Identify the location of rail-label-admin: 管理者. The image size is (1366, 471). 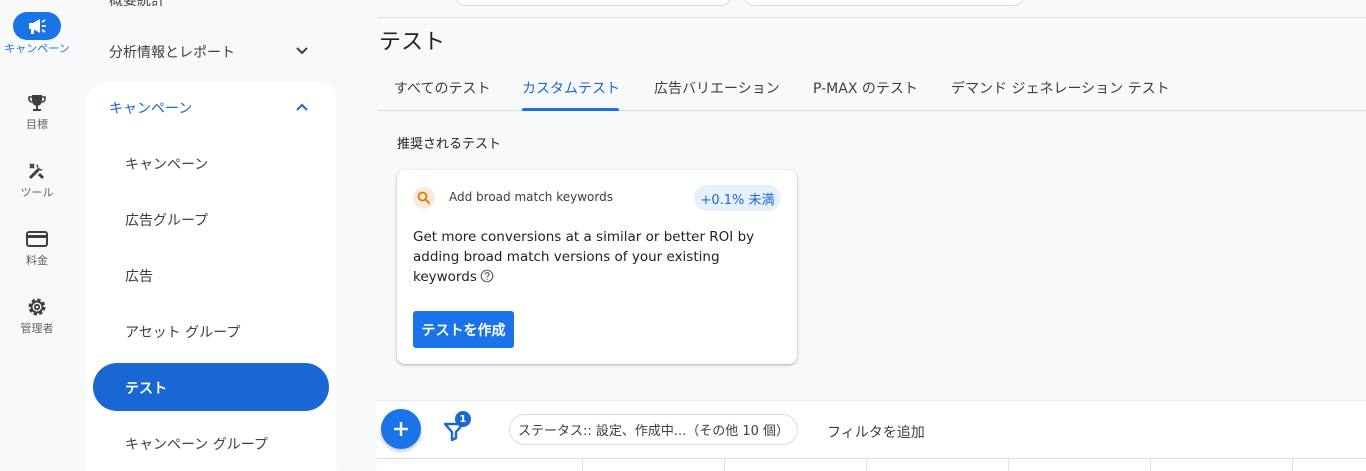
(37, 328).